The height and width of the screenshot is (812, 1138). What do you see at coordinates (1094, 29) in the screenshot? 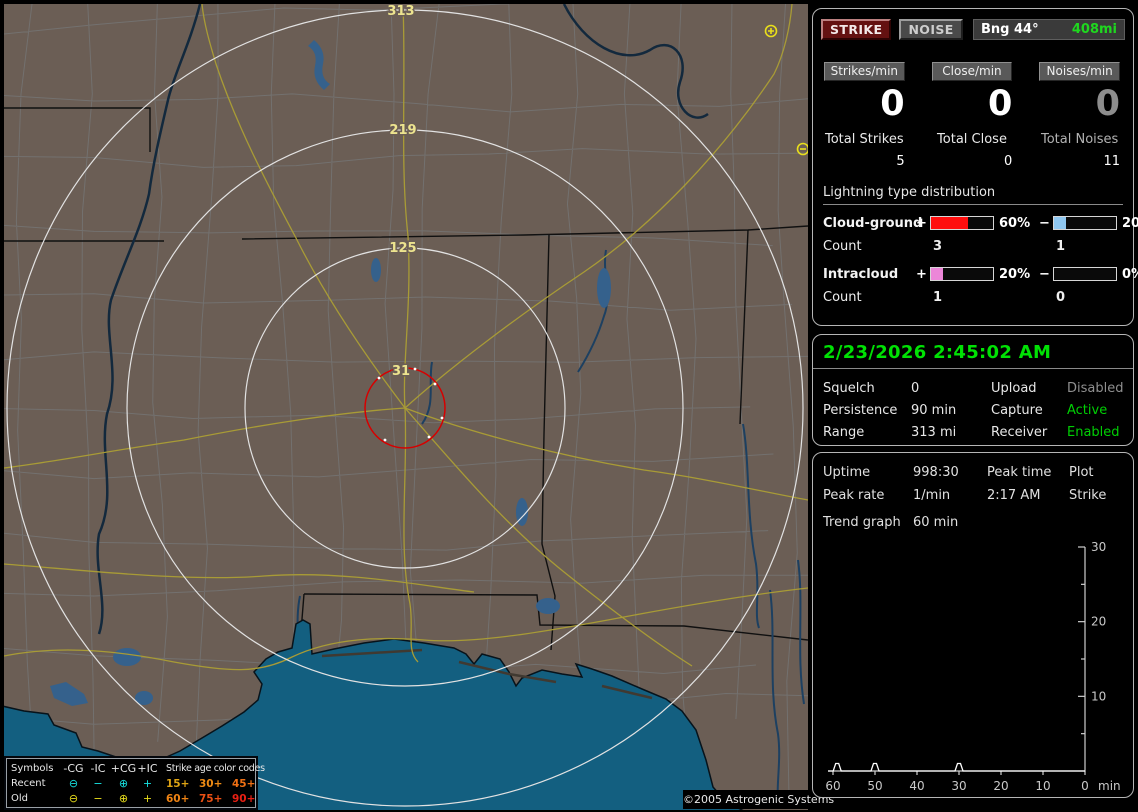
I see `bearing-distance: 408mi` at bounding box center [1094, 29].